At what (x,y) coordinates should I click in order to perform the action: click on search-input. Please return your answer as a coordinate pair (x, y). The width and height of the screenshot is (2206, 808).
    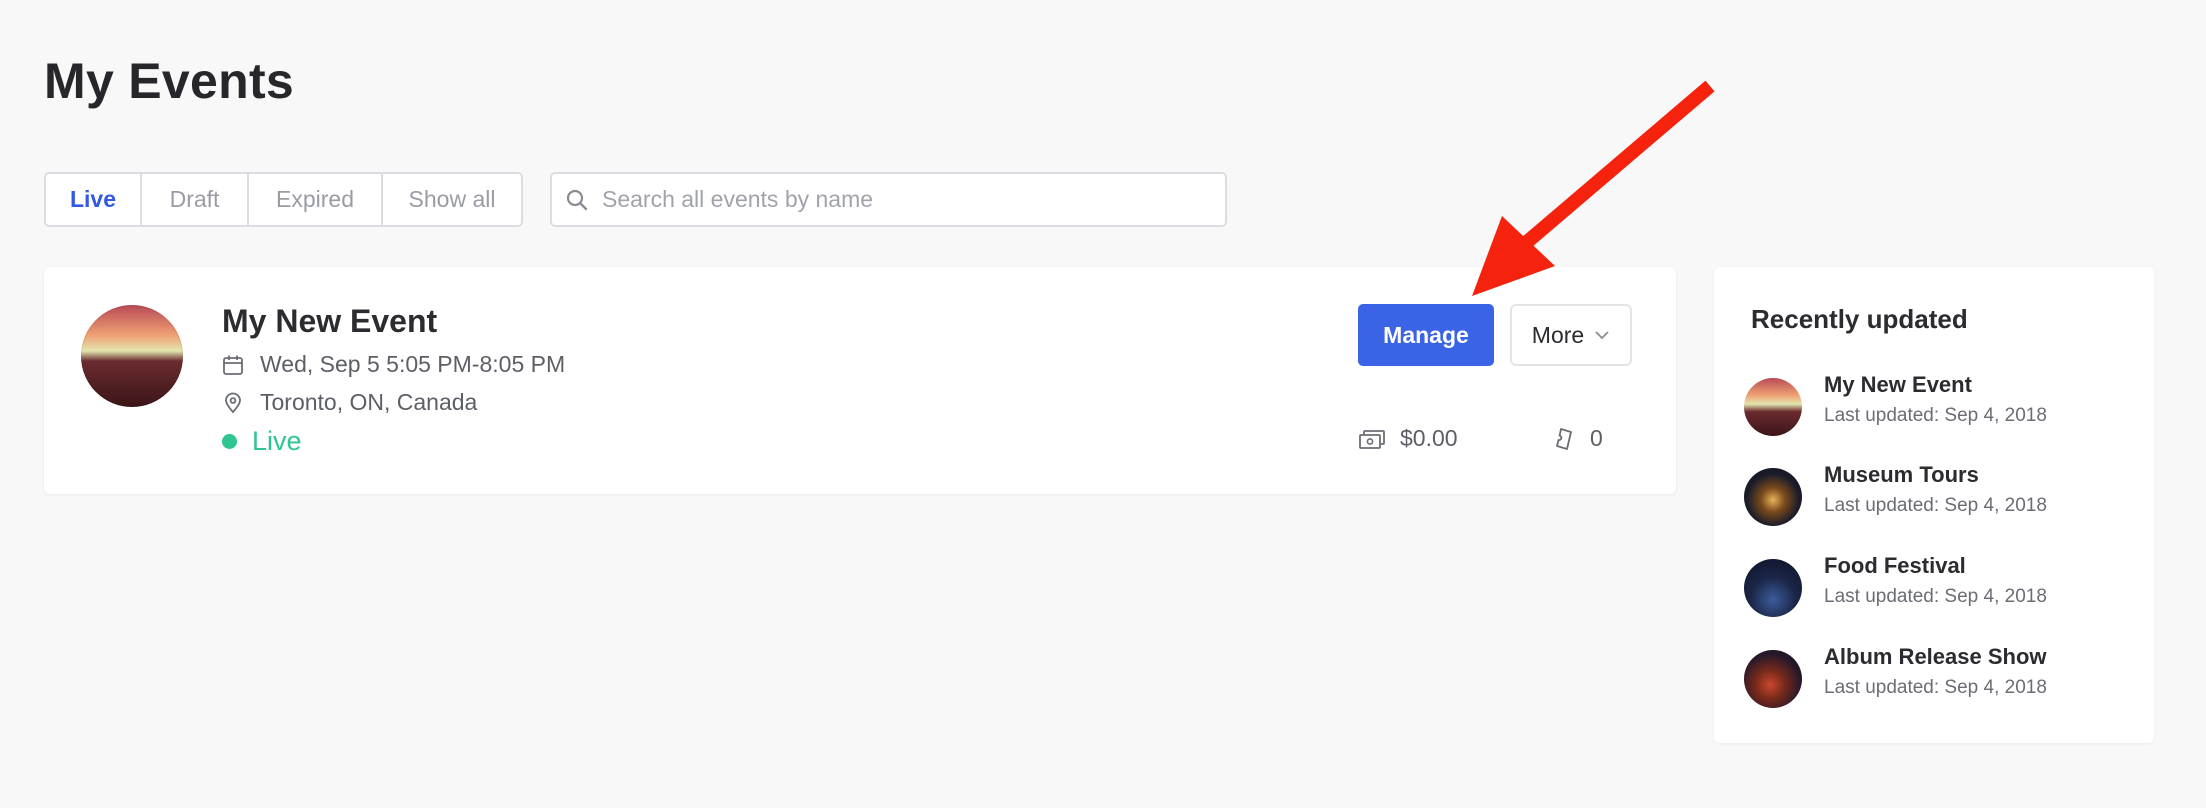
    Looking at the image, I should click on (902, 199).